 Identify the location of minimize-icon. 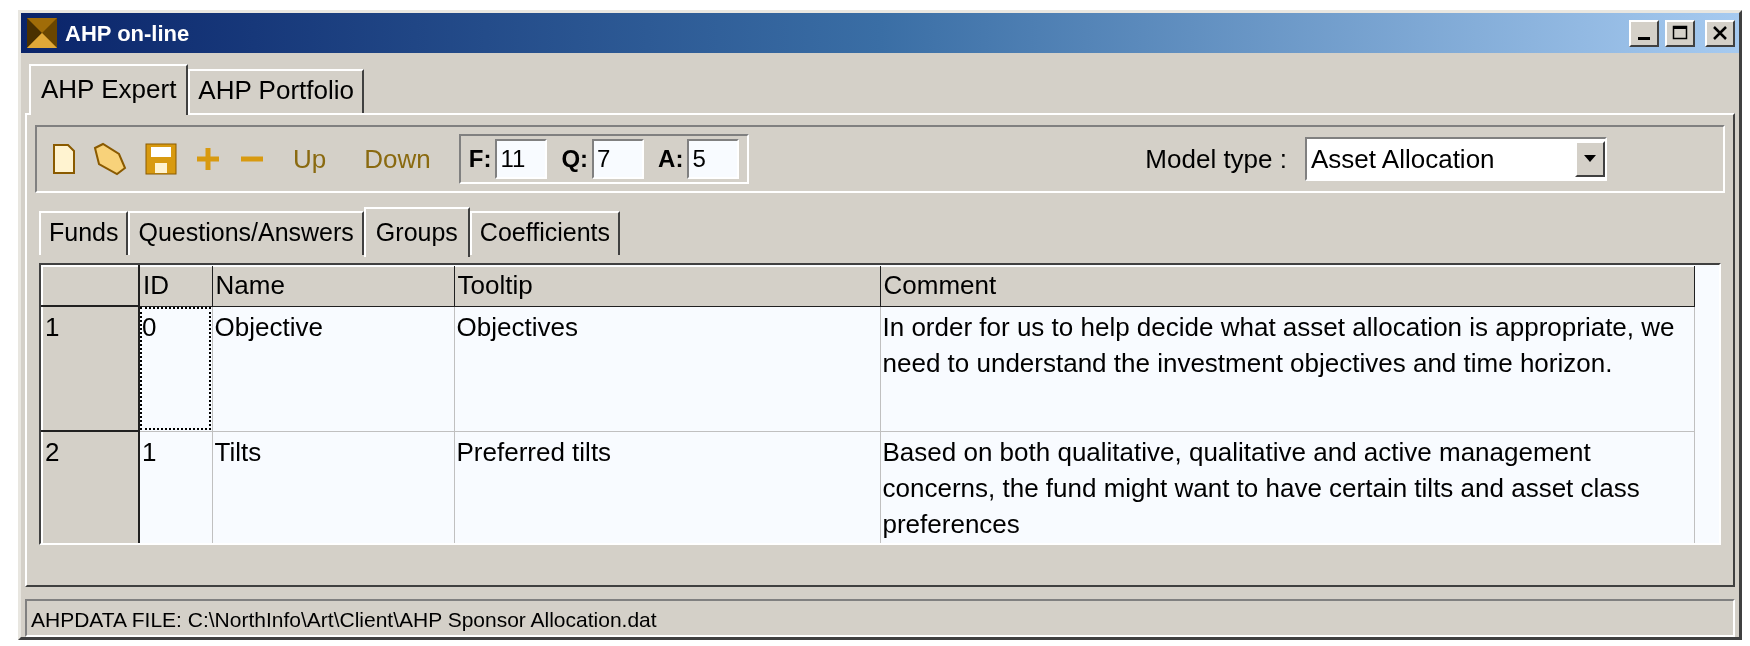
(1644, 38).